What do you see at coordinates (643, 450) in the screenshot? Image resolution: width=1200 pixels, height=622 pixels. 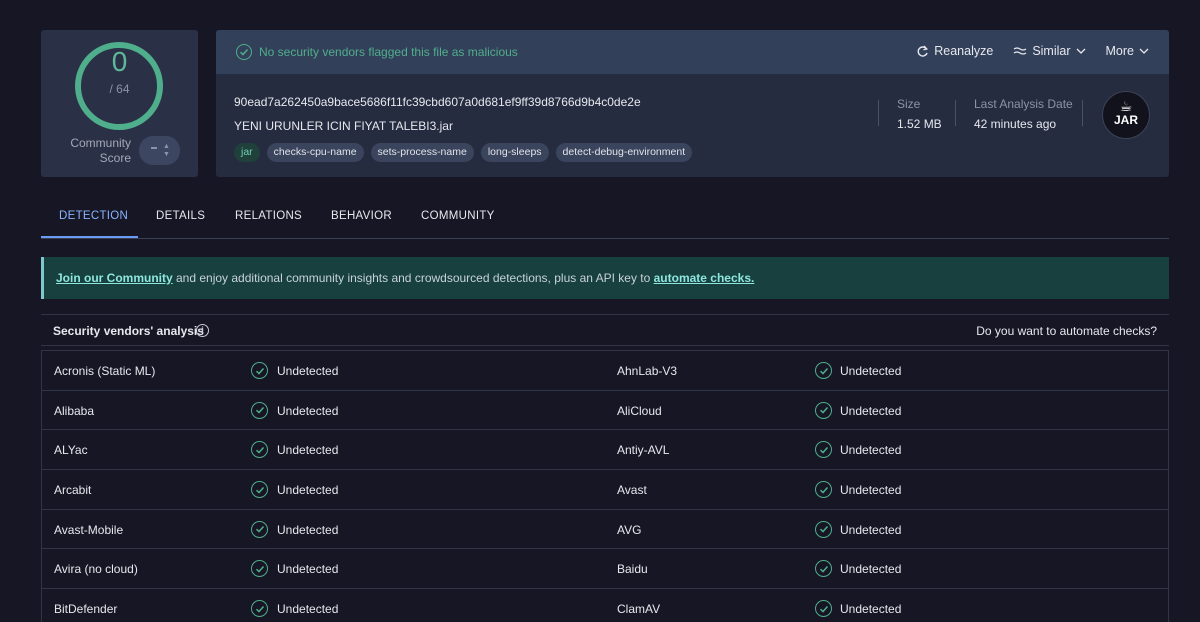 I see `vendor-name: Antiy-AVL` at bounding box center [643, 450].